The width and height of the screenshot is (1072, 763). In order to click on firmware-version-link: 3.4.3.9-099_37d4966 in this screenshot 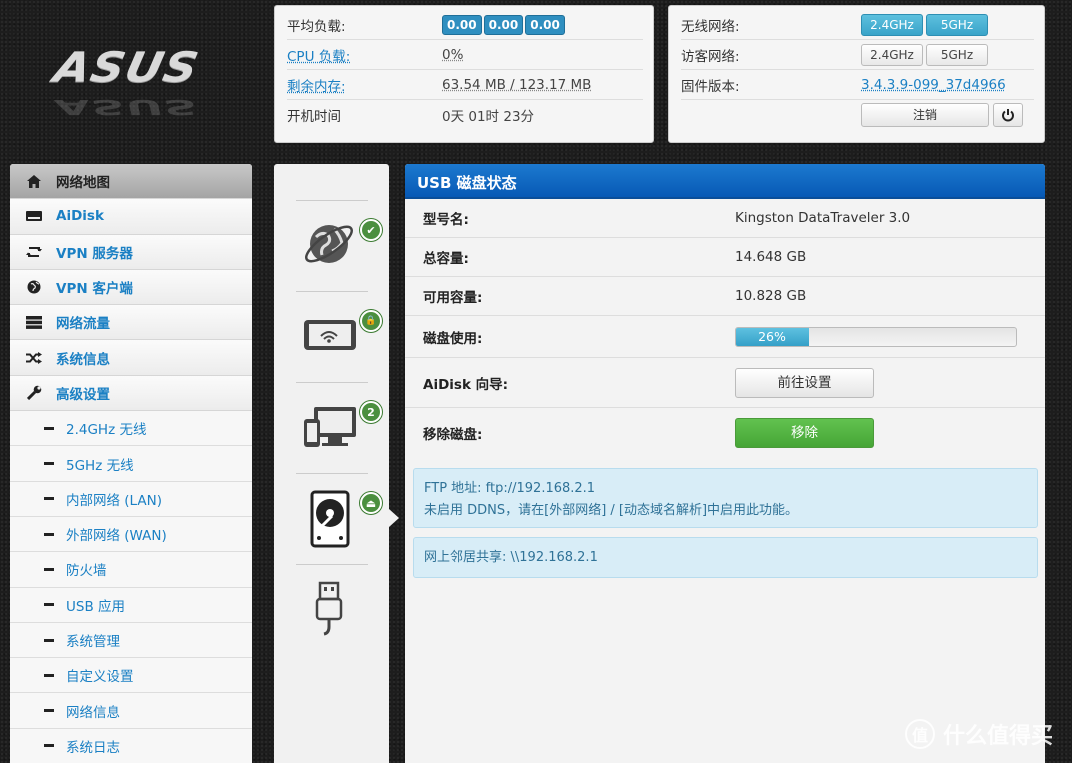, I will do `click(933, 85)`.